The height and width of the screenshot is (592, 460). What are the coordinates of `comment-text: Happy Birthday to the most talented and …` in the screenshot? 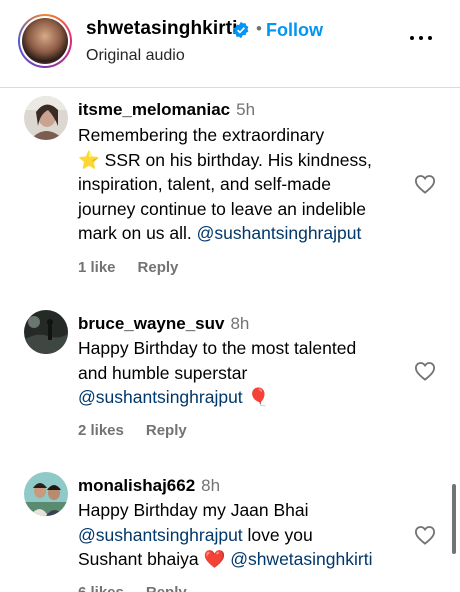 It's located at (217, 372).